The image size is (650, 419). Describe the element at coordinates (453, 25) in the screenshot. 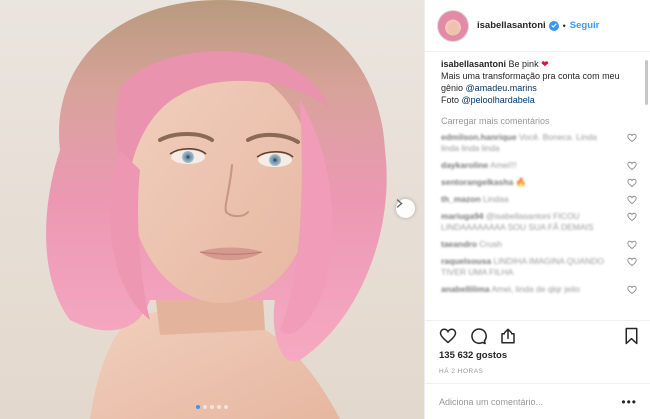

I see `avatar` at that location.